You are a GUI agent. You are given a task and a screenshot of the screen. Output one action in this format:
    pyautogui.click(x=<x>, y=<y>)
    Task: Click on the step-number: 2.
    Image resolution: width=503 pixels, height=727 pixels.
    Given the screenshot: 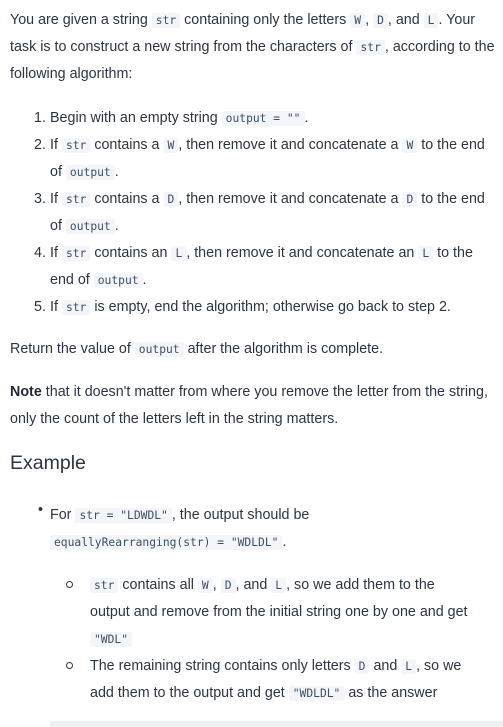 What is the action you would take?
    pyautogui.click(x=40, y=145)
    